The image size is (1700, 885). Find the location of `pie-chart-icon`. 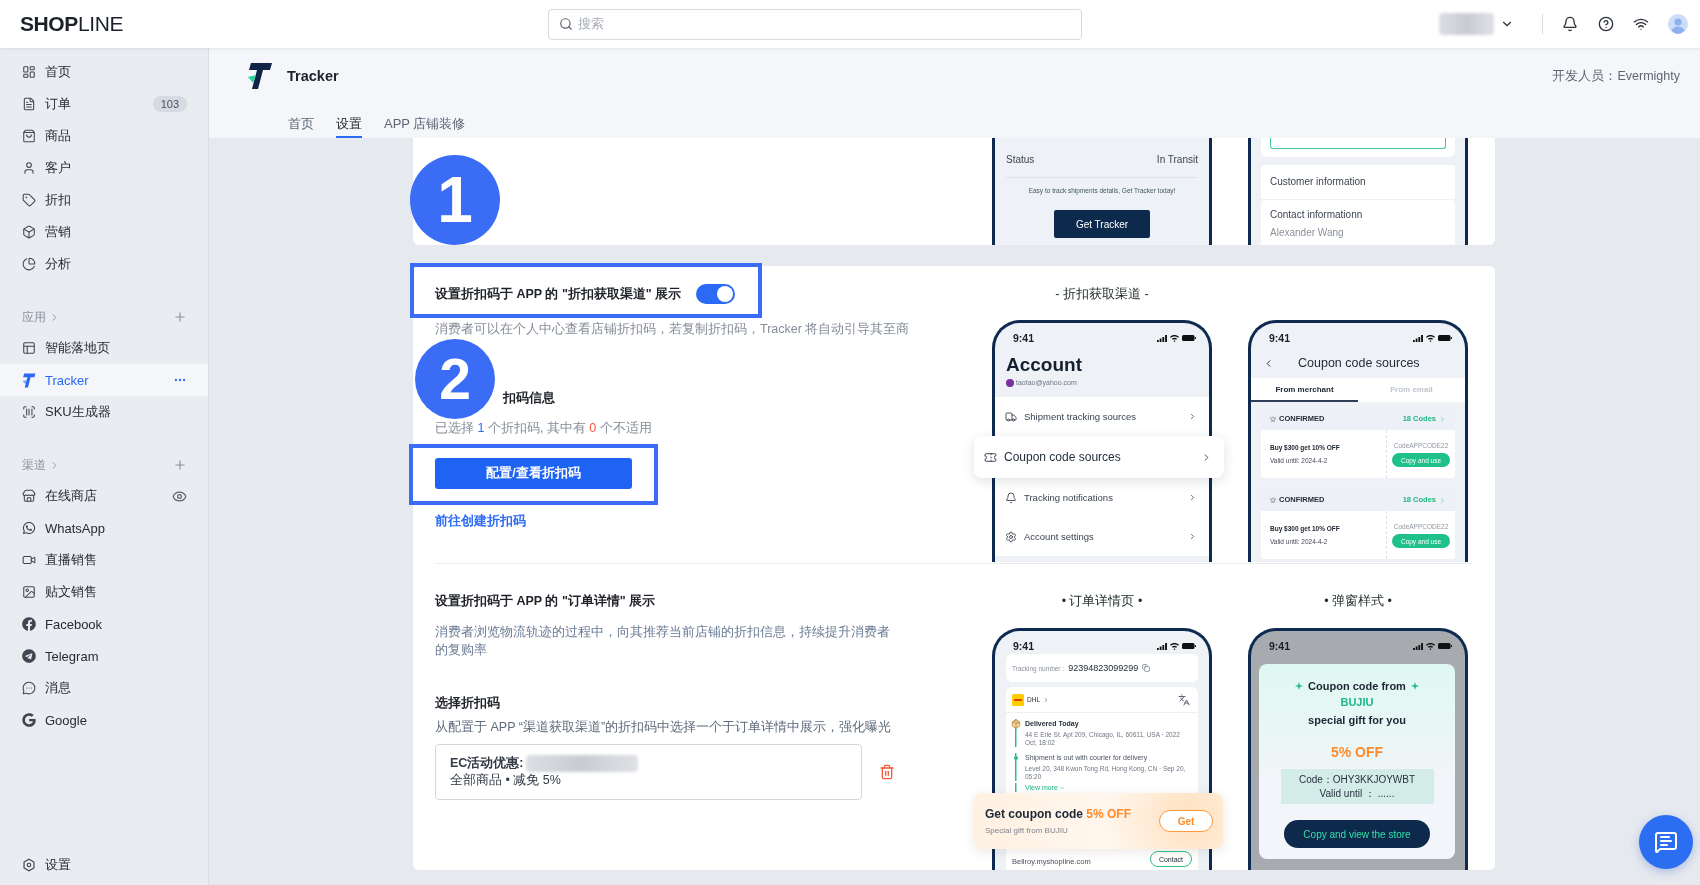

pie-chart-icon is located at coordinates (29, 264).